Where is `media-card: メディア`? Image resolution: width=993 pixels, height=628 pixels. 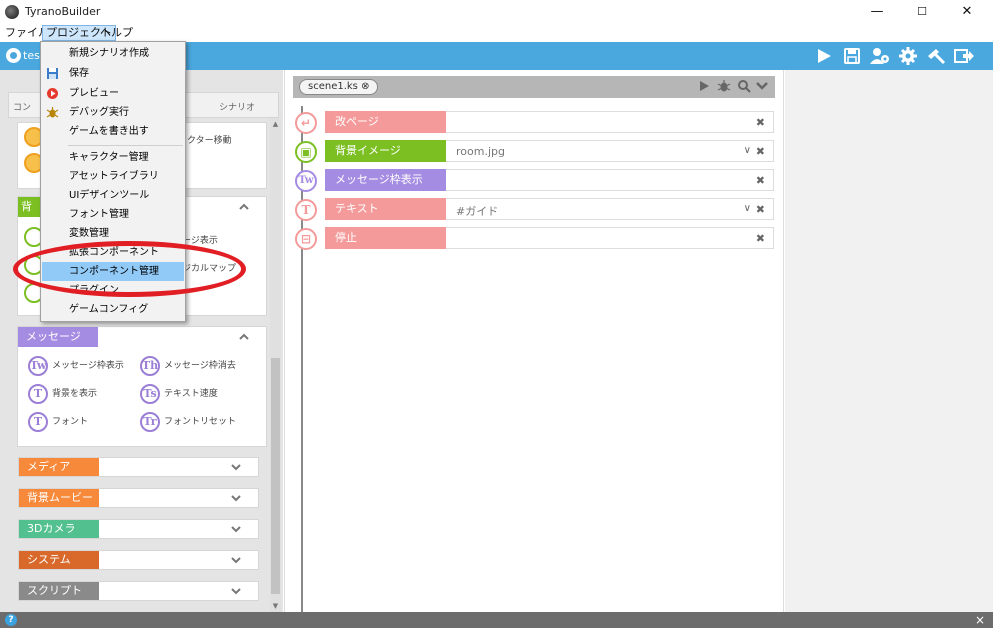 media-card: メディア is located at coordinates (138, 467).